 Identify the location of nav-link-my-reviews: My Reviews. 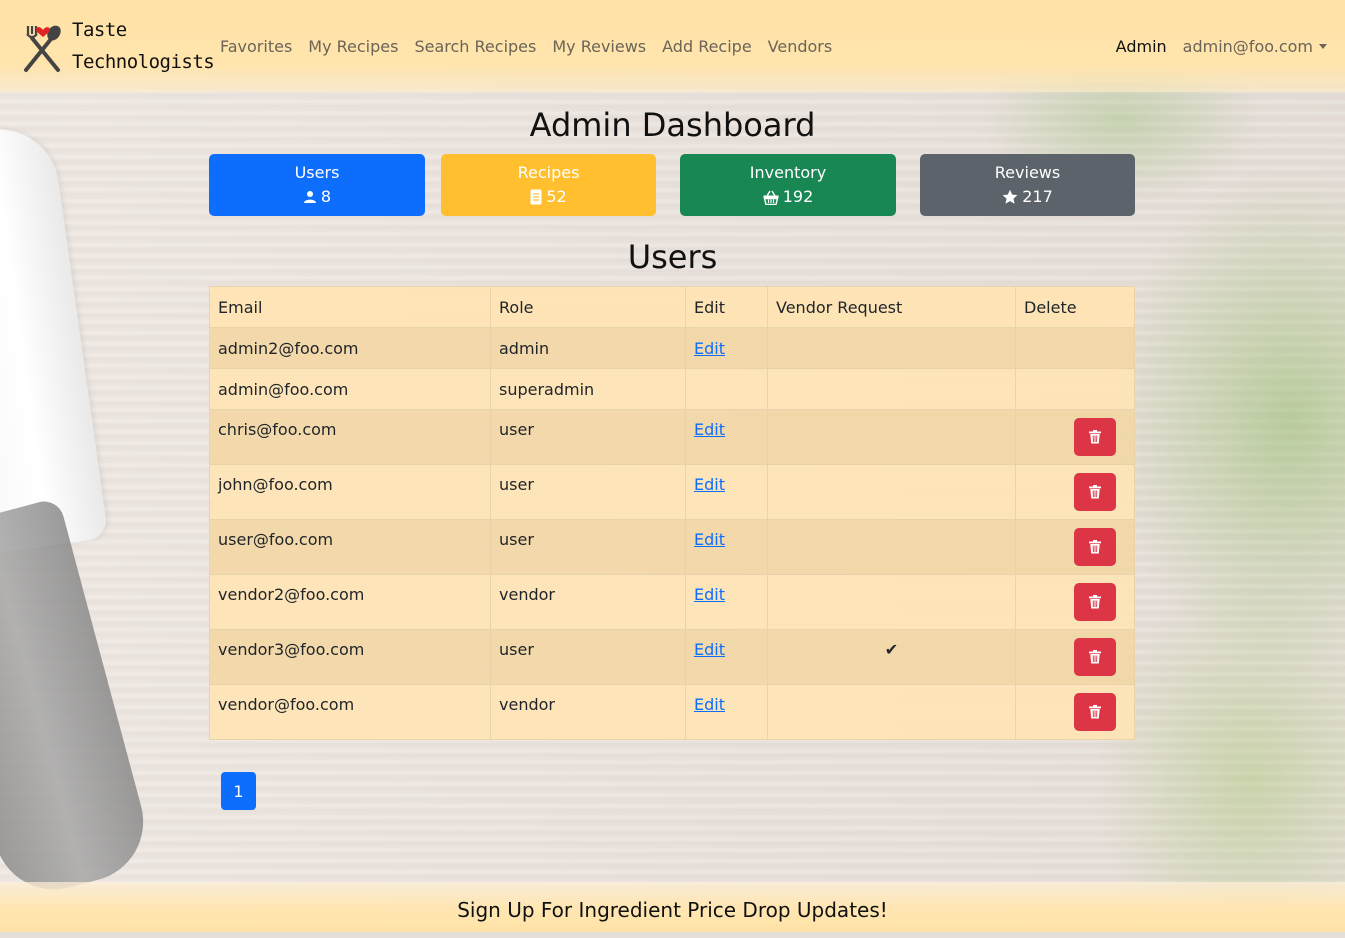
(599, 46).